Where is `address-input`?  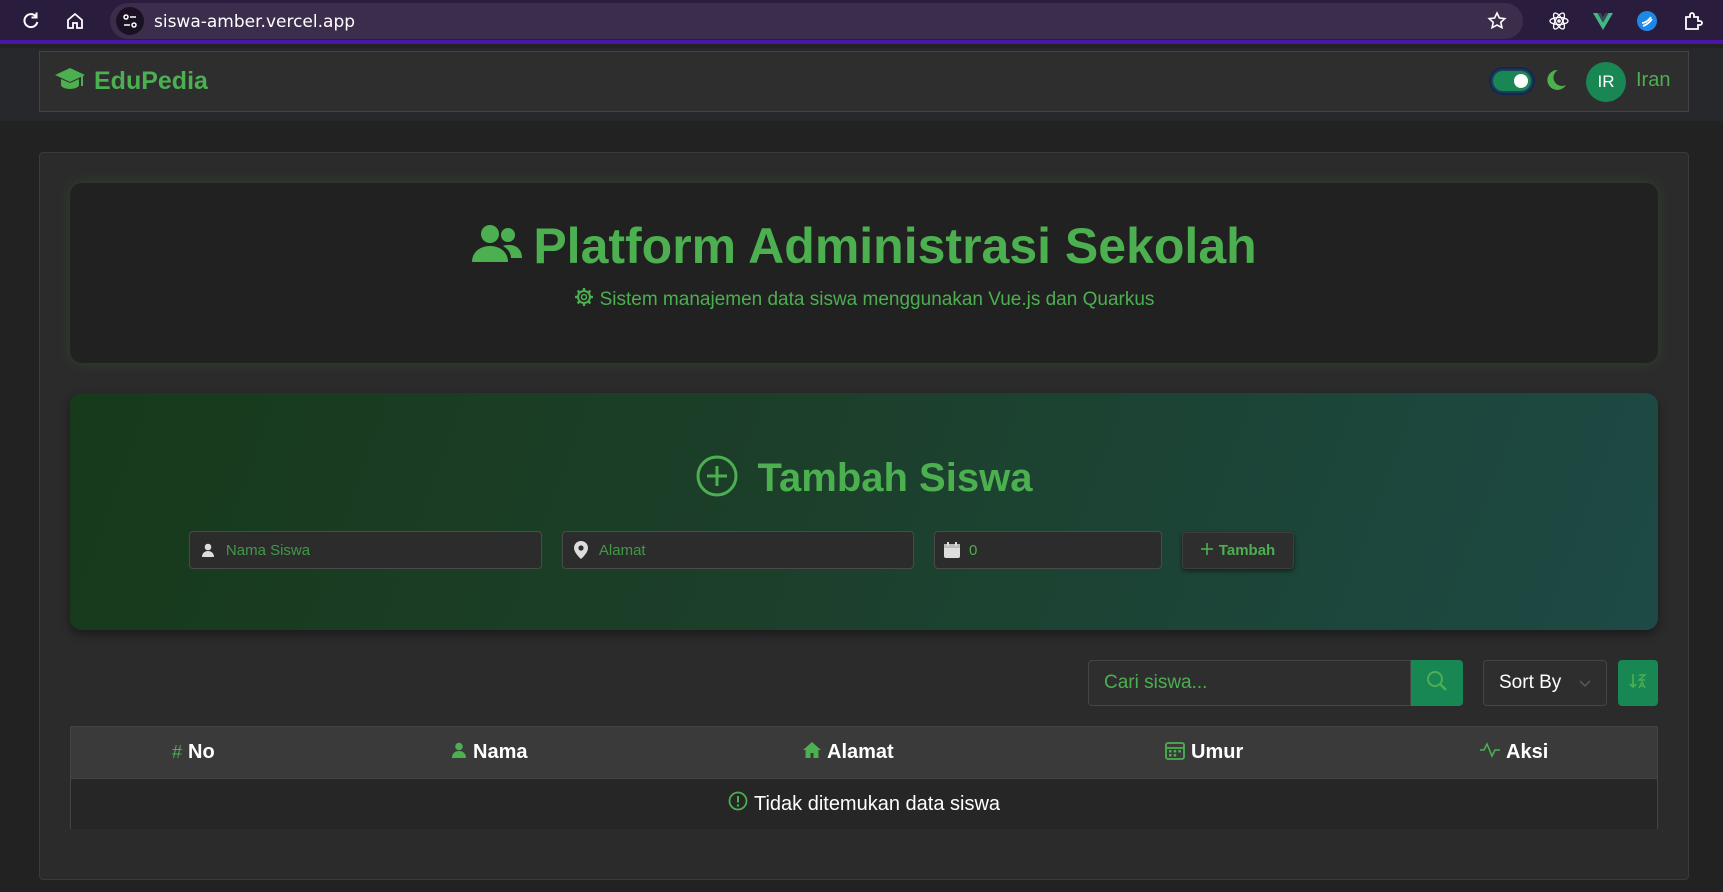
address-input is located at coordinates (755, 550).